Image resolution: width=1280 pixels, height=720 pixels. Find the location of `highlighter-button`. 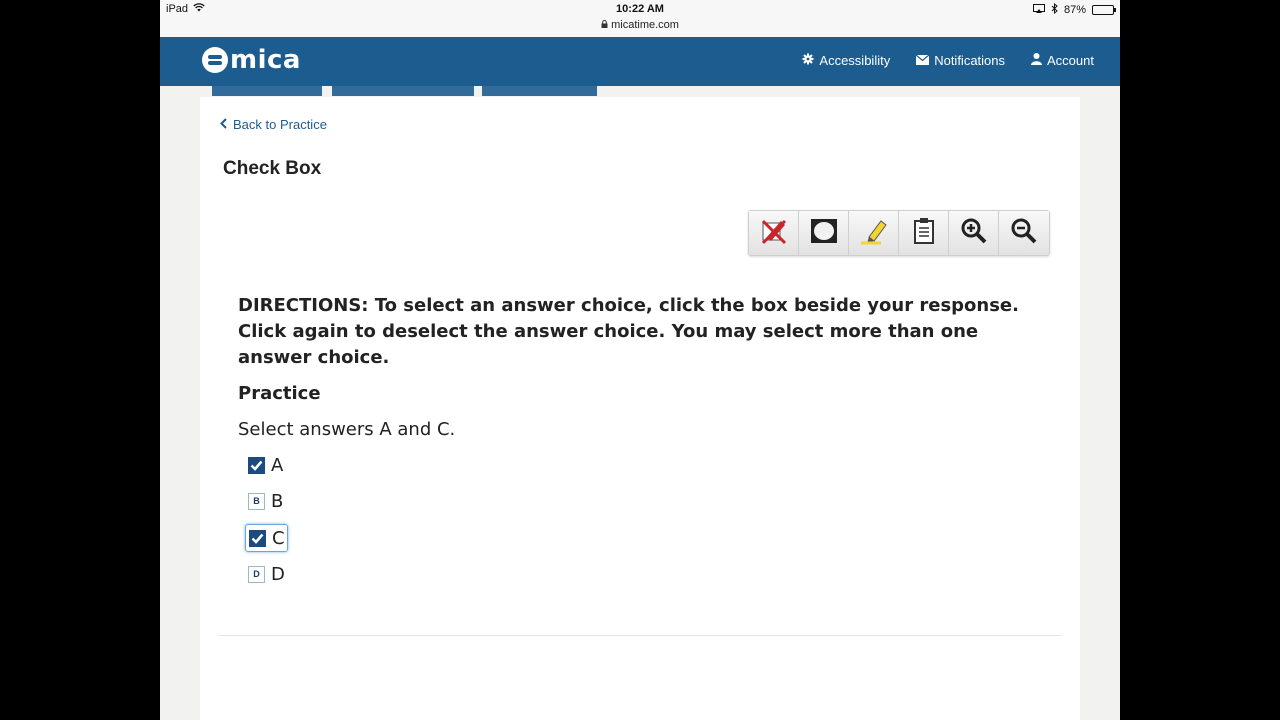

highlighter-button is located at coordinates (874, 233).